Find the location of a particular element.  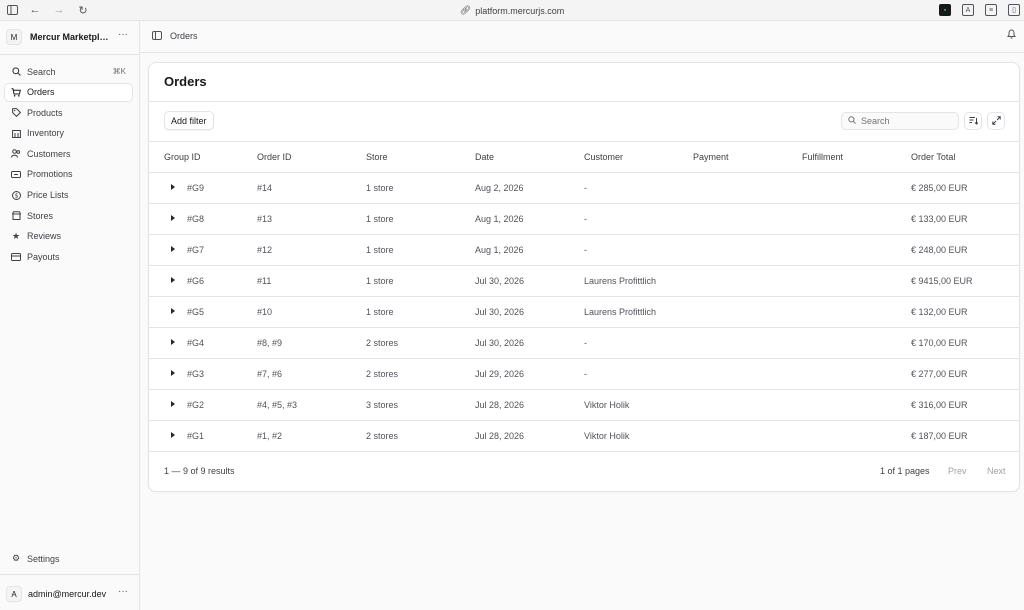

user-menu: A admin@mercur.dev ··· is located at coordinates (69, 594).